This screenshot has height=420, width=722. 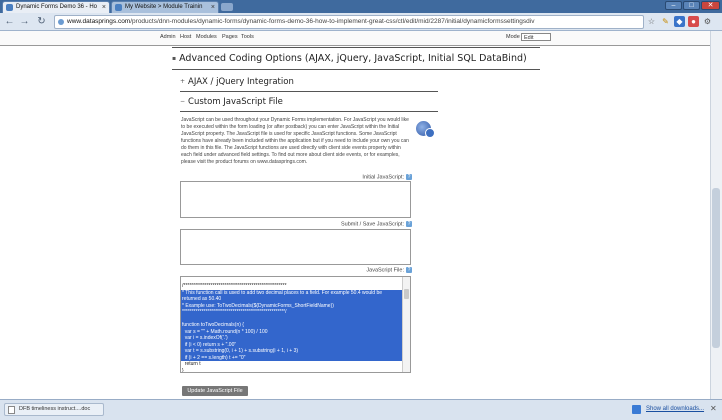 What do you see at coordinates (247, 37) in the screenshot?
I see `tools-link: Tools` at bounding box center [247, 37].